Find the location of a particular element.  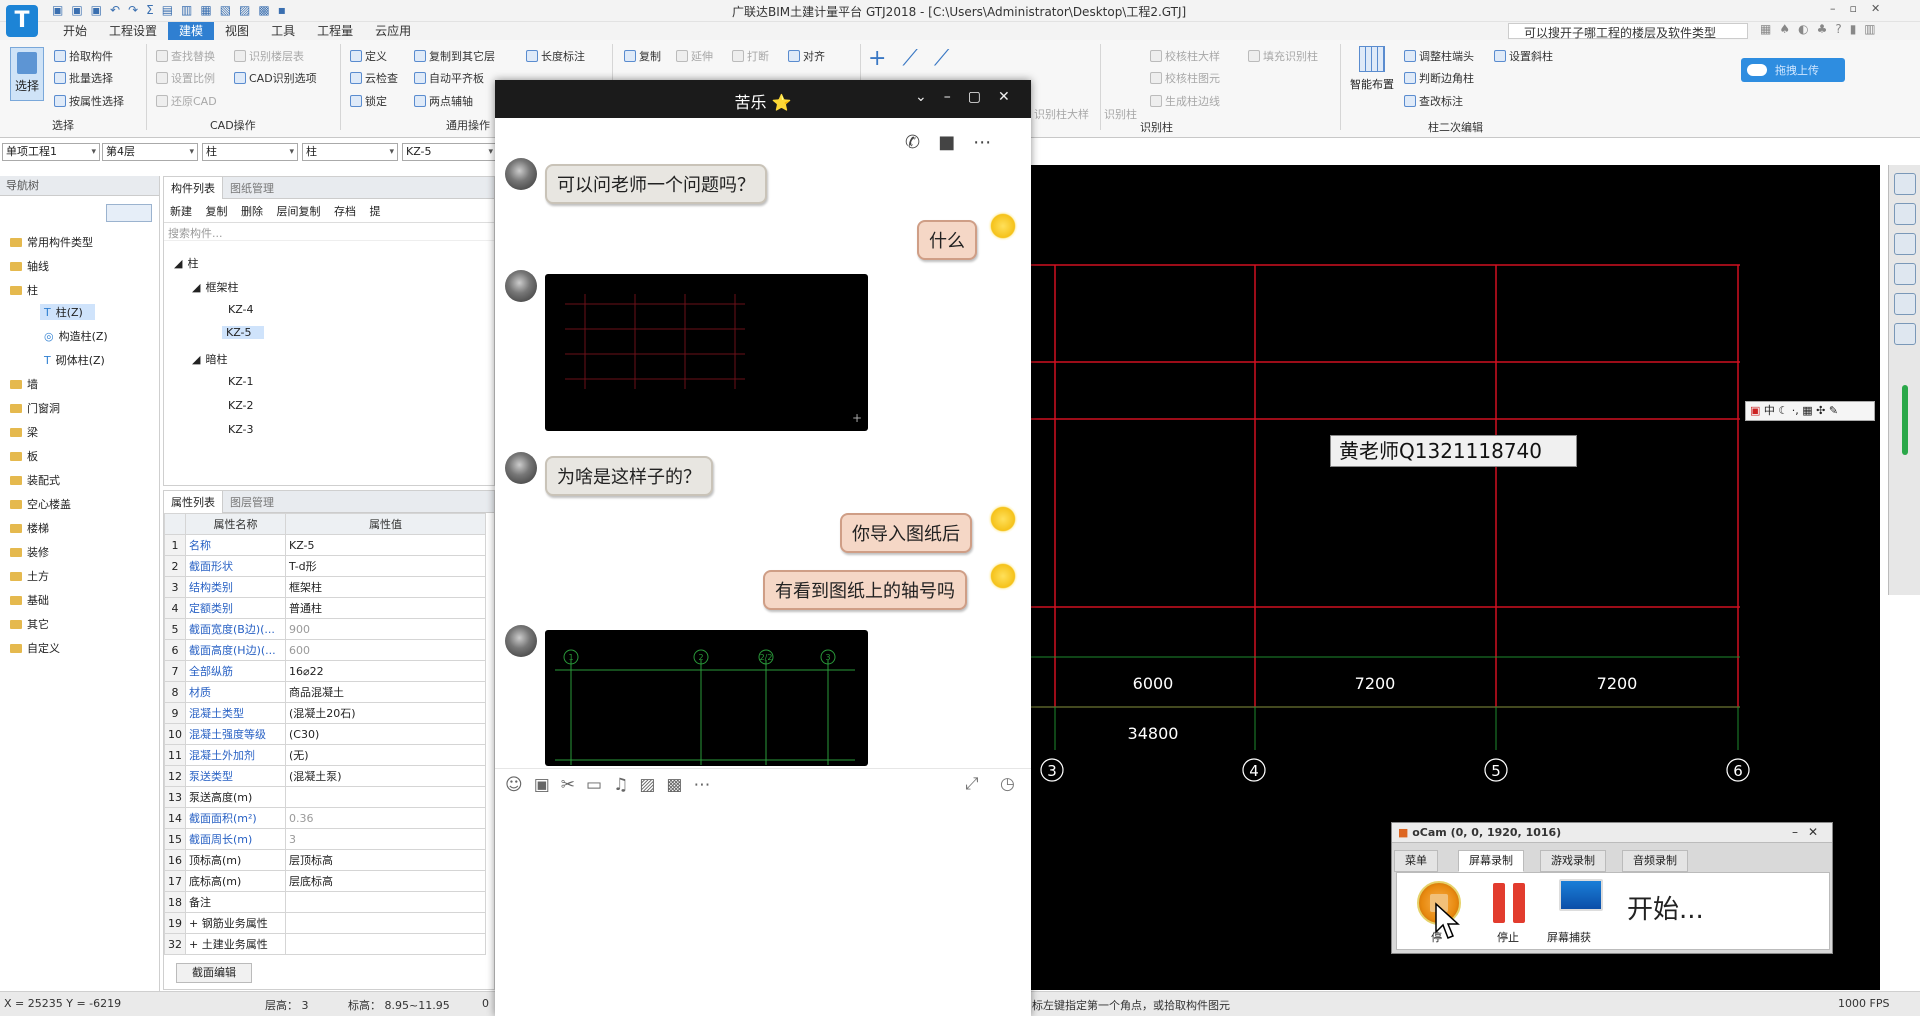

tree-root-column: ◢ 柱 is located at coordinates (186, 263).